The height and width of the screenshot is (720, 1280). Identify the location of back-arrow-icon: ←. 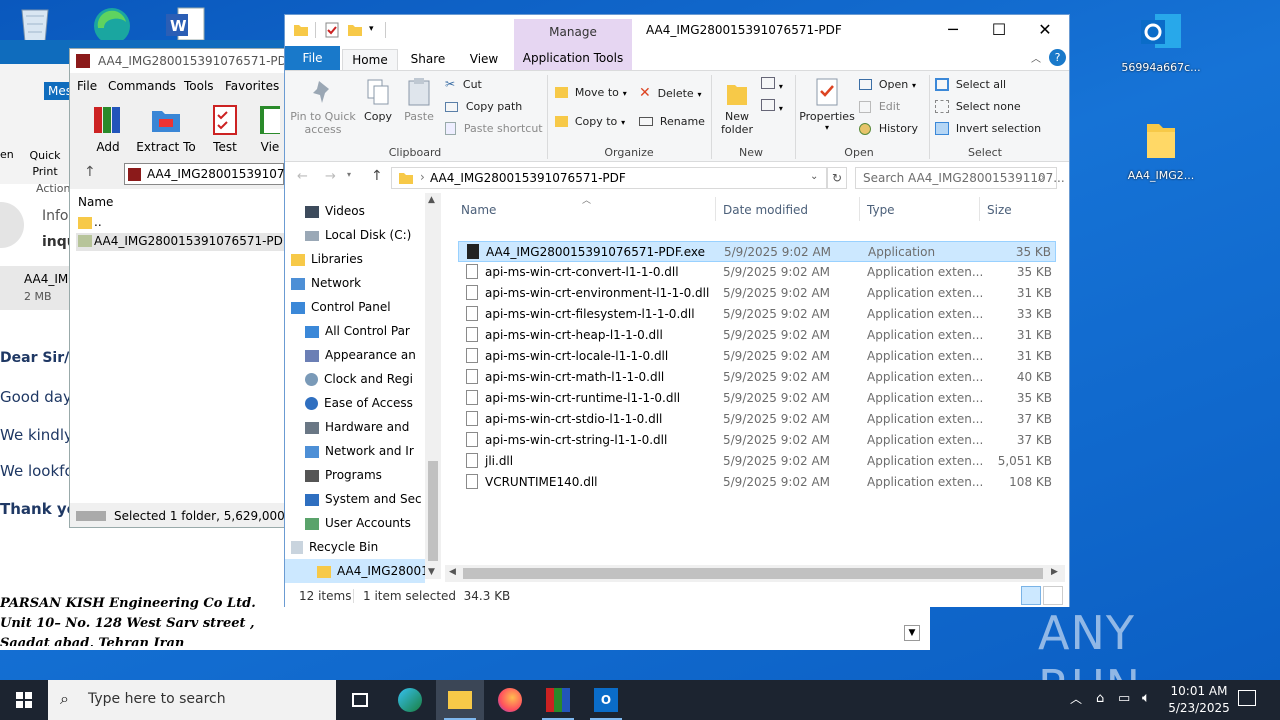
(302, 176).